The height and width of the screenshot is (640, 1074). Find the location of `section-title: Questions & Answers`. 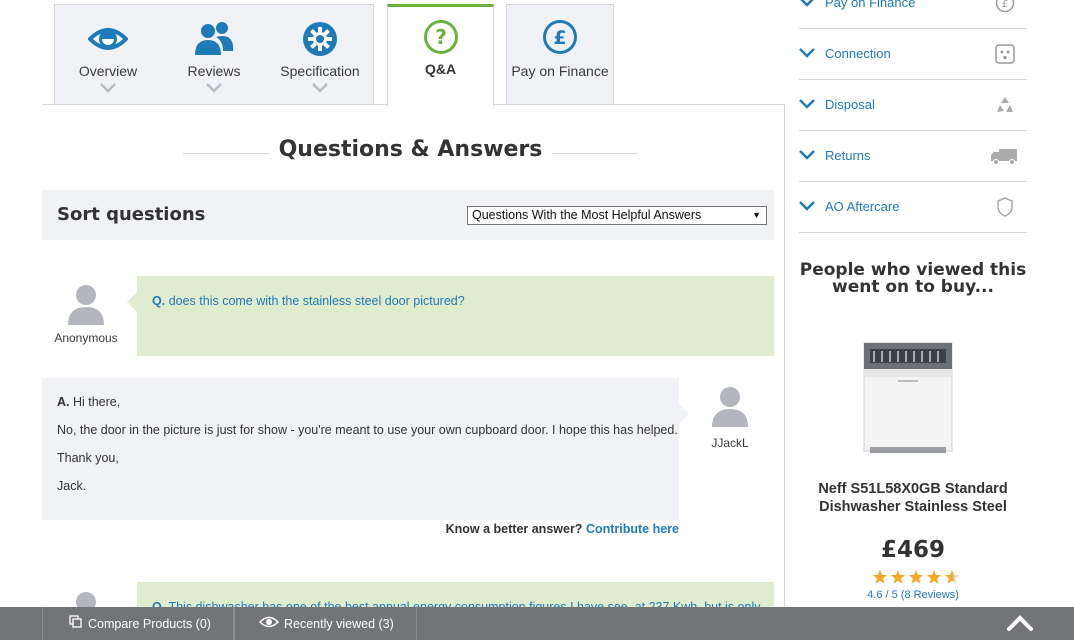

section-title: Questions & Answers is located at coordinates (410, 154).